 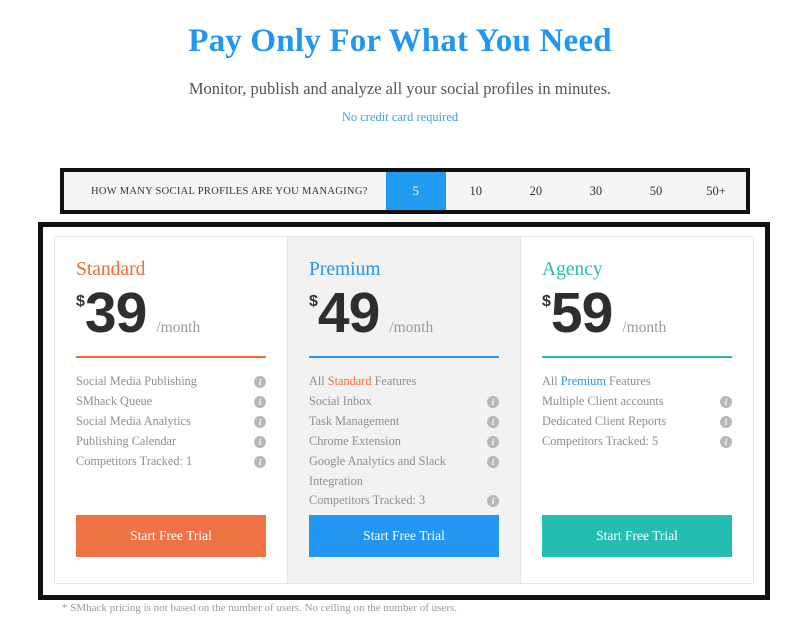 What do you see at coordinates (596, 191) in the screenshot?
I see `profile-option-30: 30` at bounding box center [596, 191].